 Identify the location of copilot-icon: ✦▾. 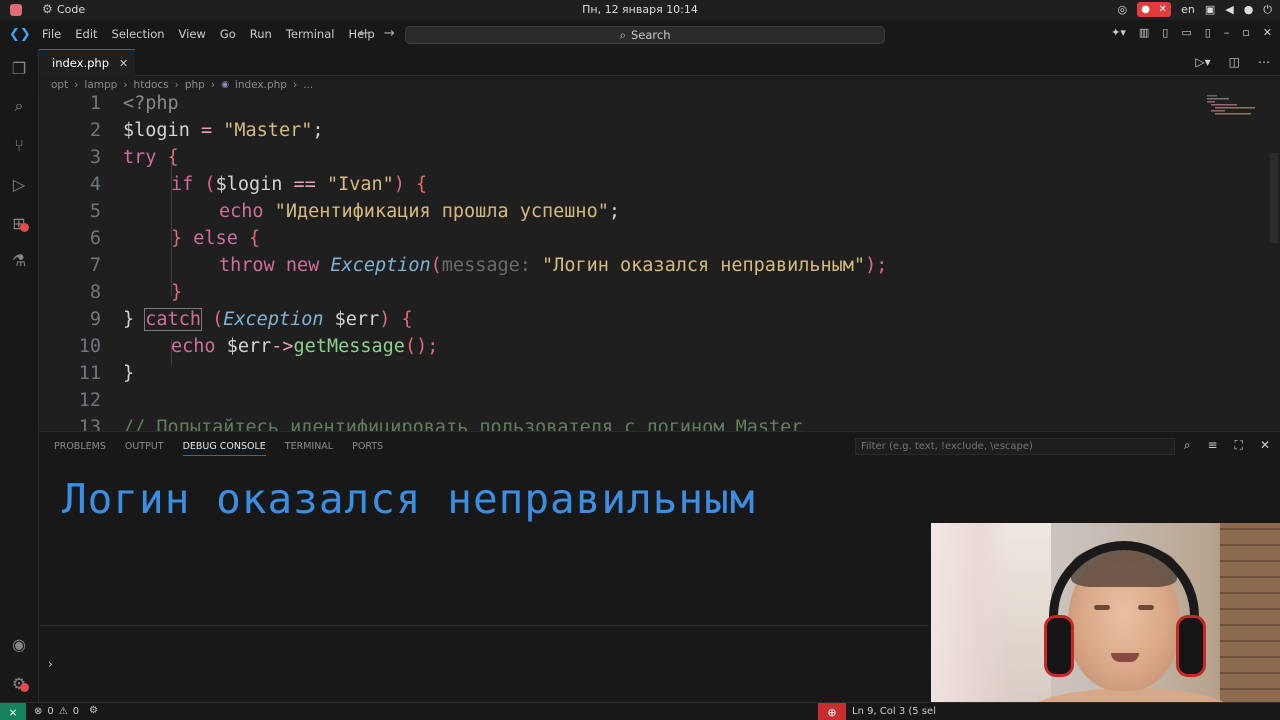
(1118, 32).